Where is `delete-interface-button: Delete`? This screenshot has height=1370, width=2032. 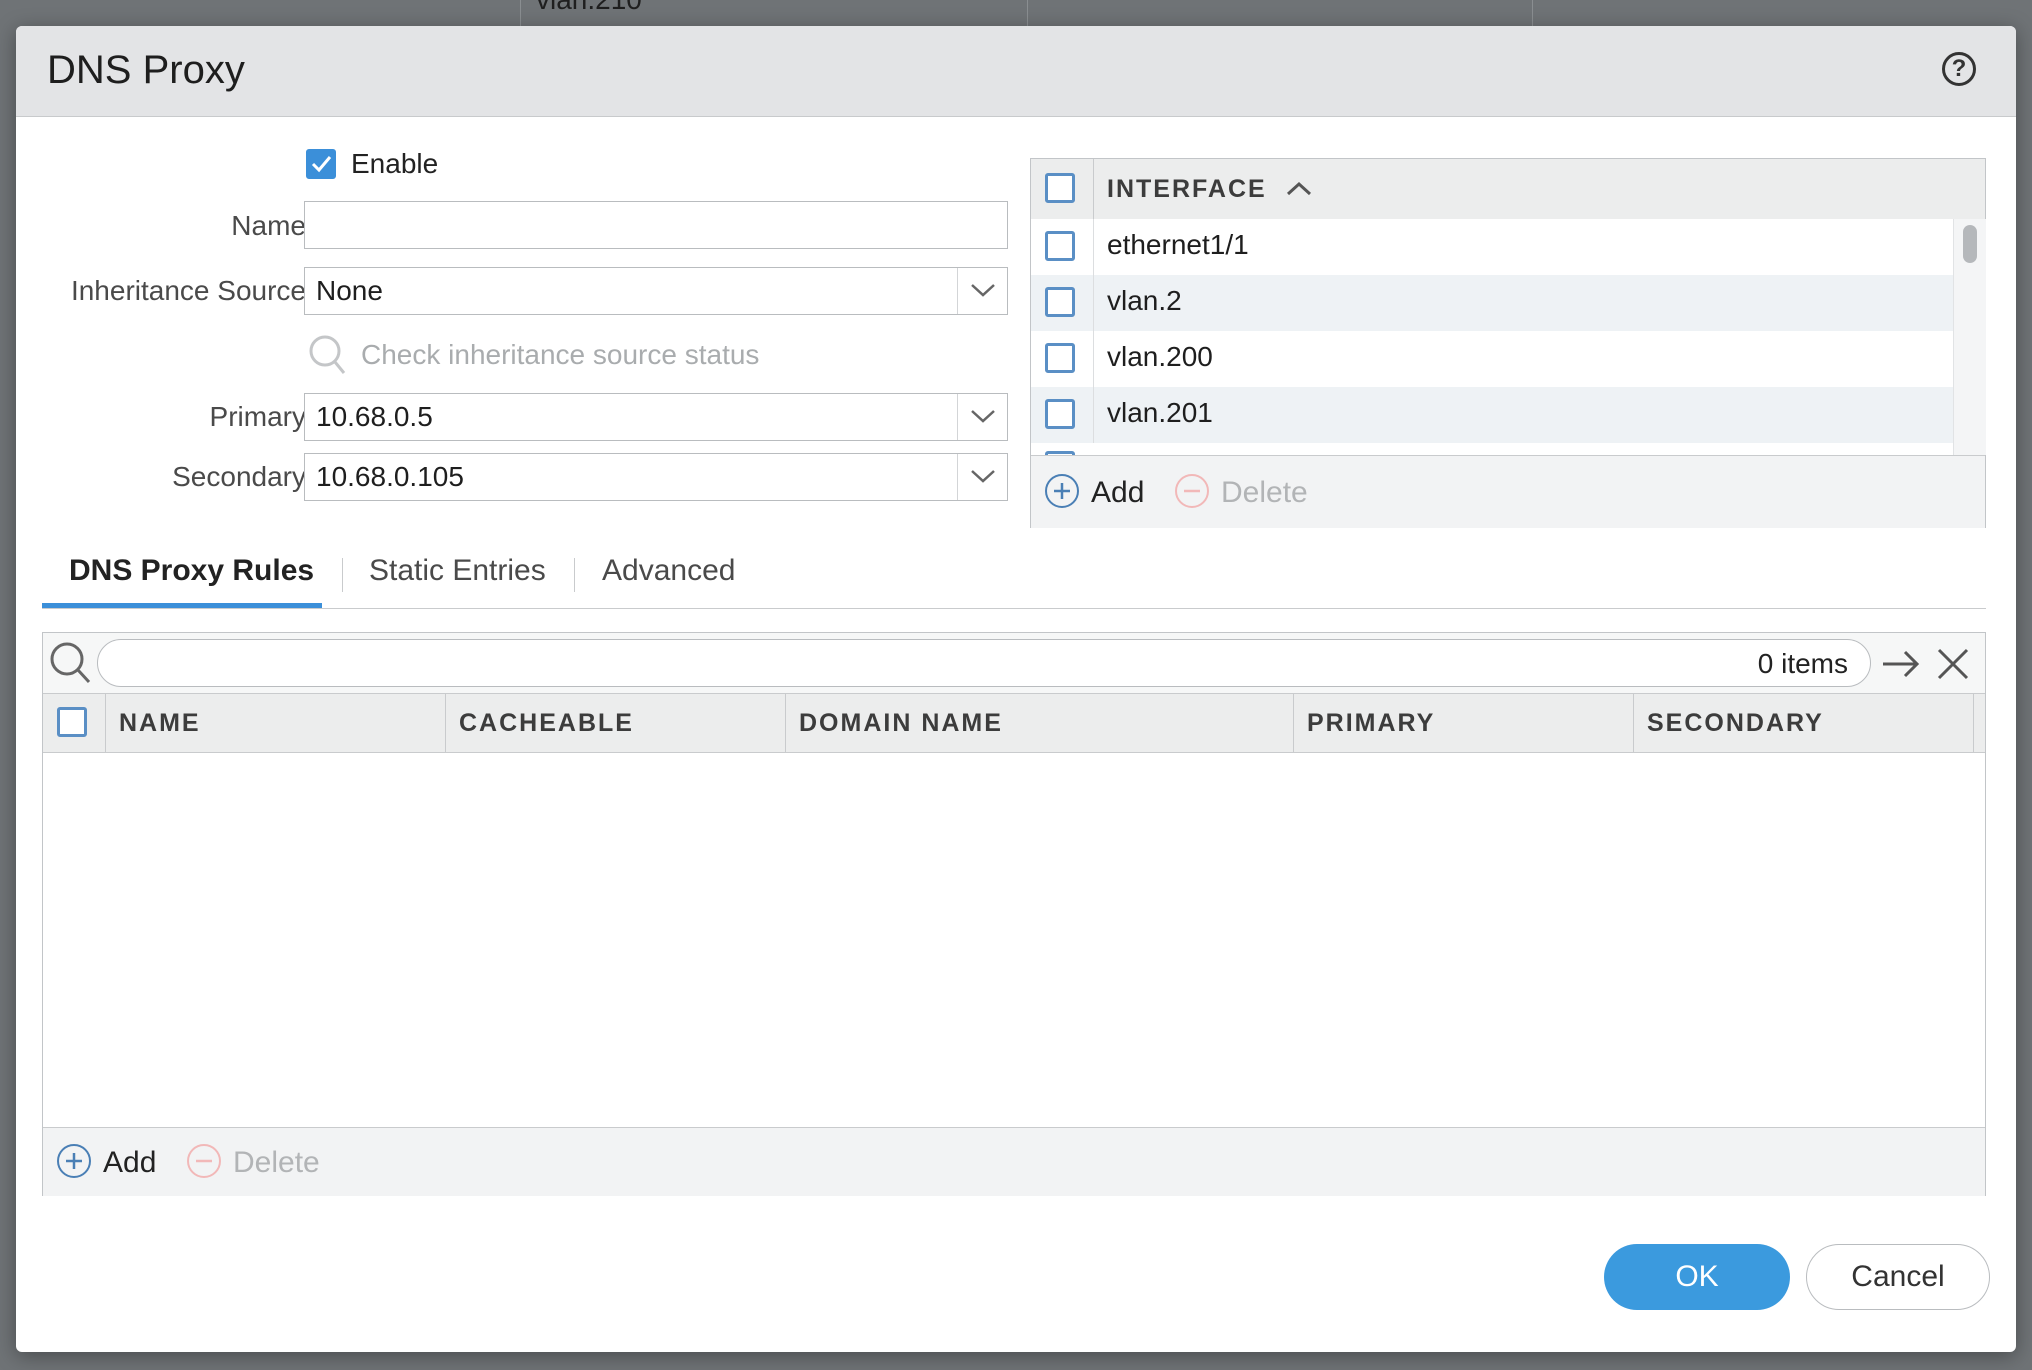
delete-interface-button: Delete is located at coordinates (1264, 493).